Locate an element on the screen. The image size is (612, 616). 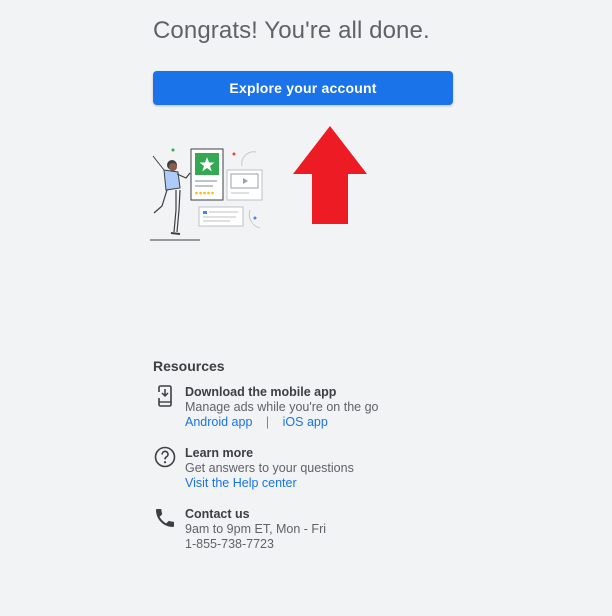
contact-phone-number: 1-855-738-7723 is located at coordinates (229, 544).